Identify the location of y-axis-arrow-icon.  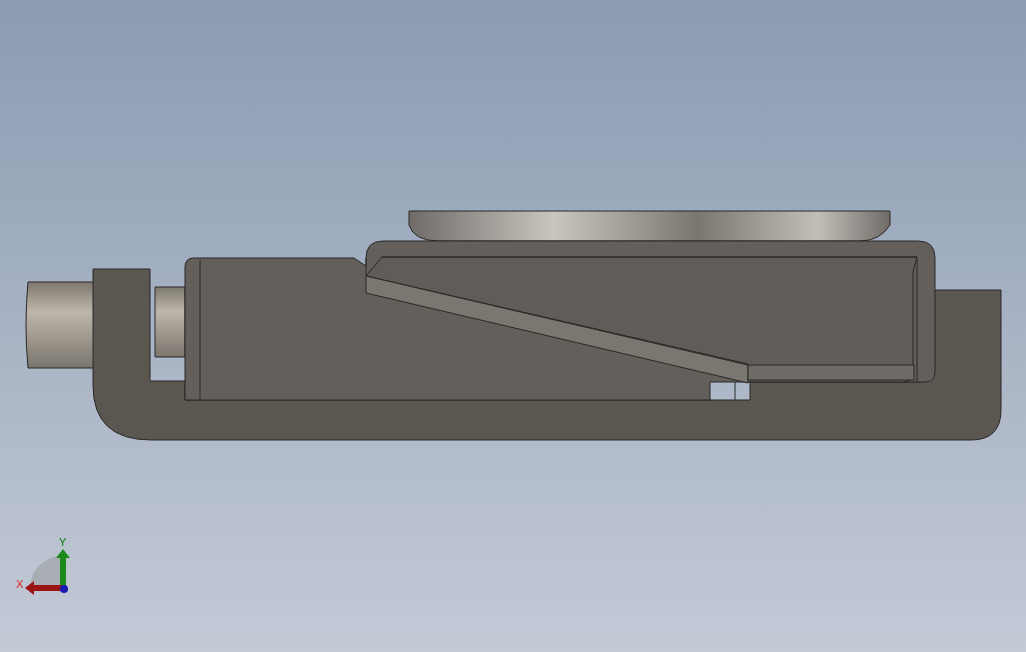
(63, 568).